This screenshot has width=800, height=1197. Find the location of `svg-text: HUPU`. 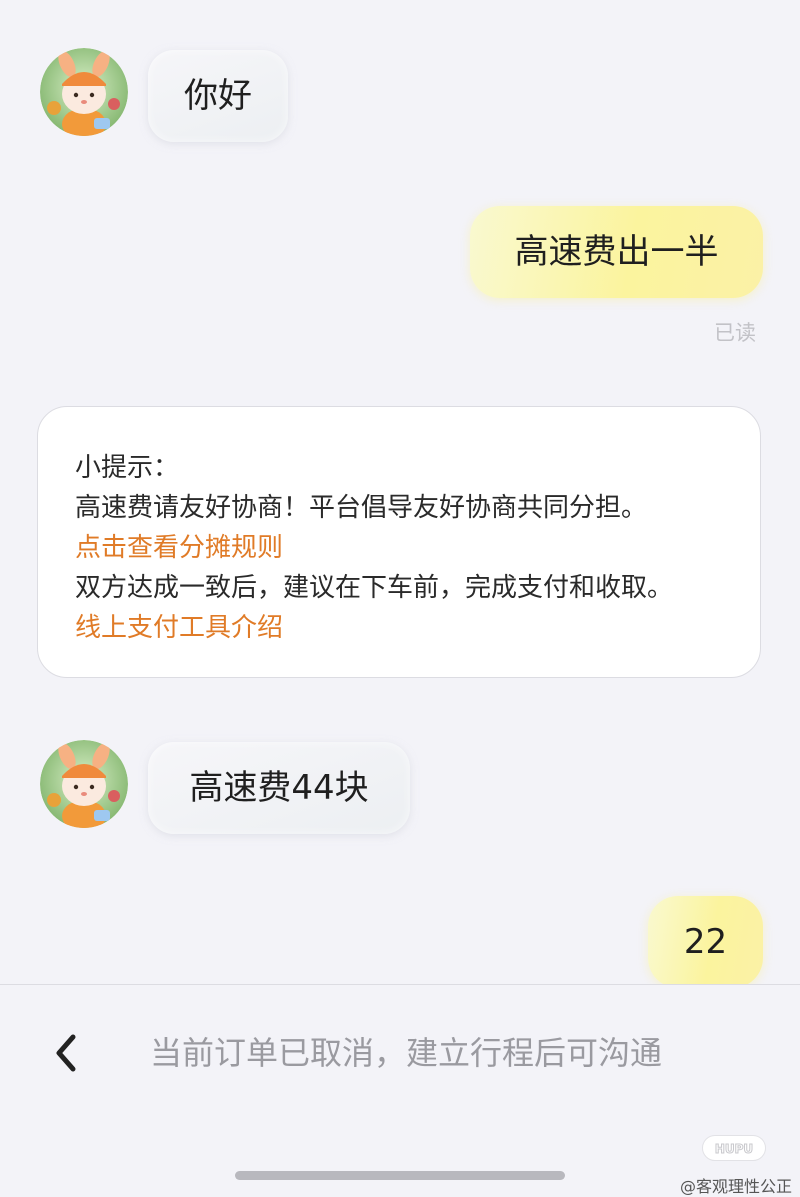

svg-text: HUPU is located at coordinates (734, 1149).